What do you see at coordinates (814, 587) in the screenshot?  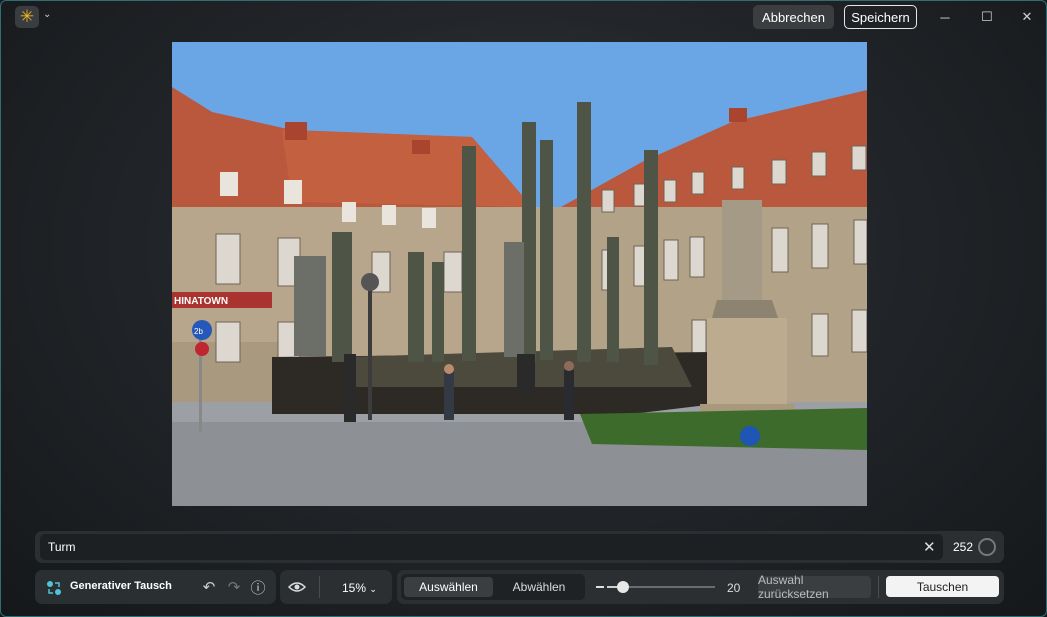 I see `reset-selection-button: Auswahl zurücksetzen` at bounding box center [814, 587].